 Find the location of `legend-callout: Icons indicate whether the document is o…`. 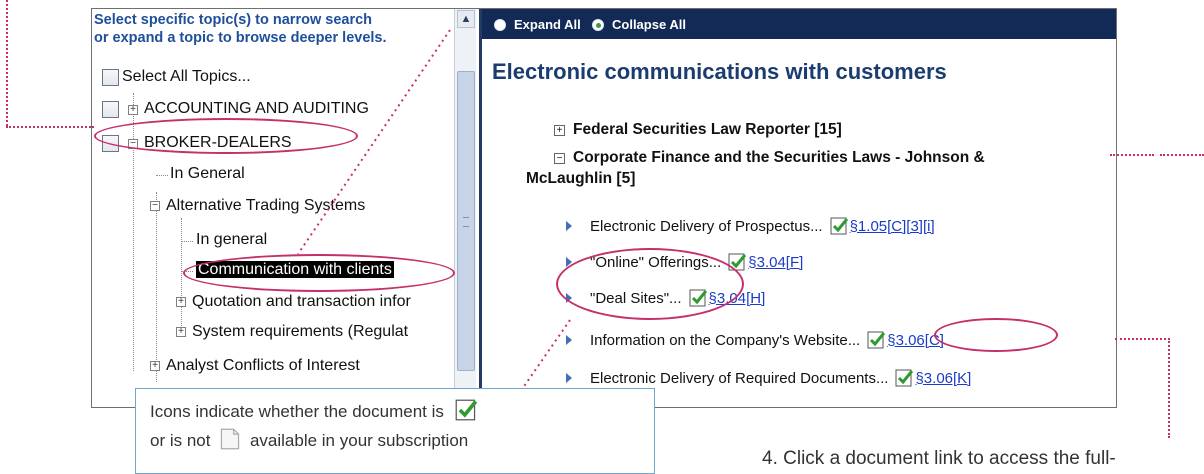

legend-callout: Icons indicate whether the document is o… is located at coordinates (395, 431).